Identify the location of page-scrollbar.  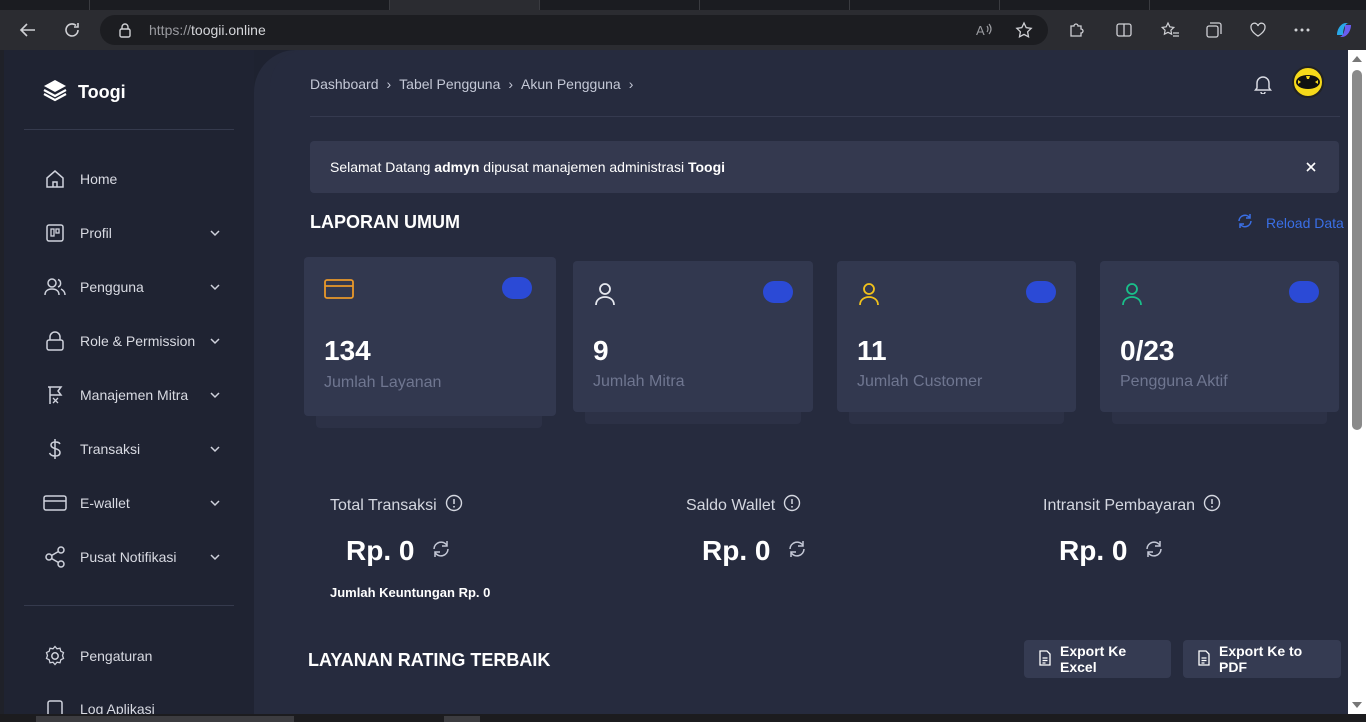
(1357, 382).